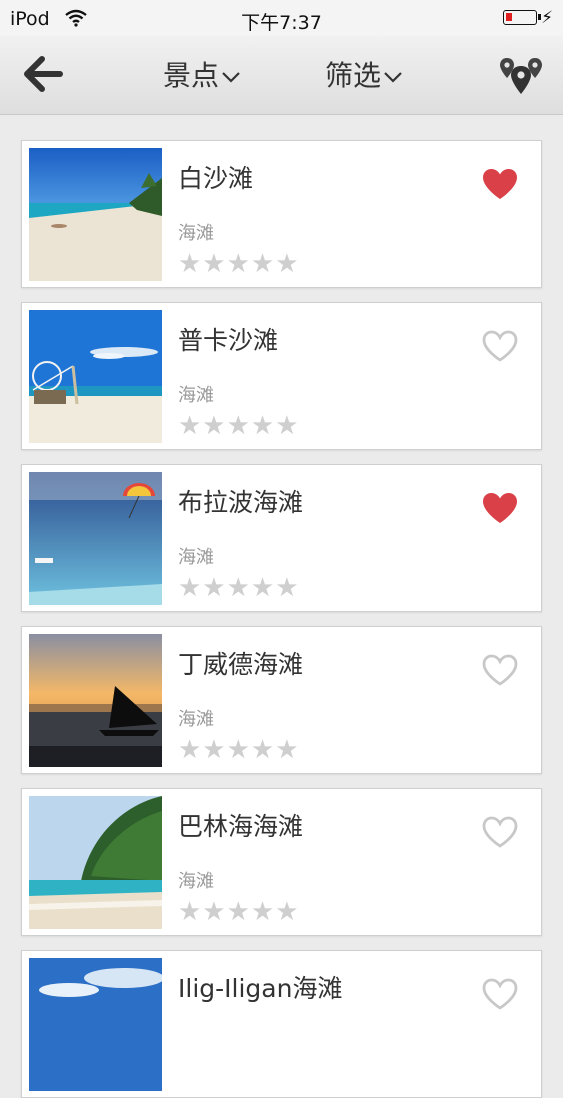 The width and height of the screenshot is (563, 1098). I want to click on charging-icon: ⚡, so click(547, 18).